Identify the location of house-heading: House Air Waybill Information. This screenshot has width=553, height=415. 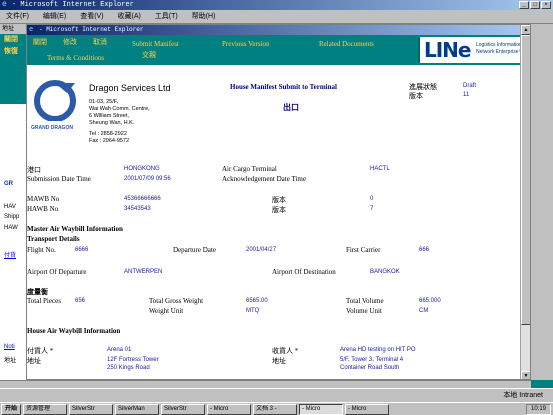
(74, 331).